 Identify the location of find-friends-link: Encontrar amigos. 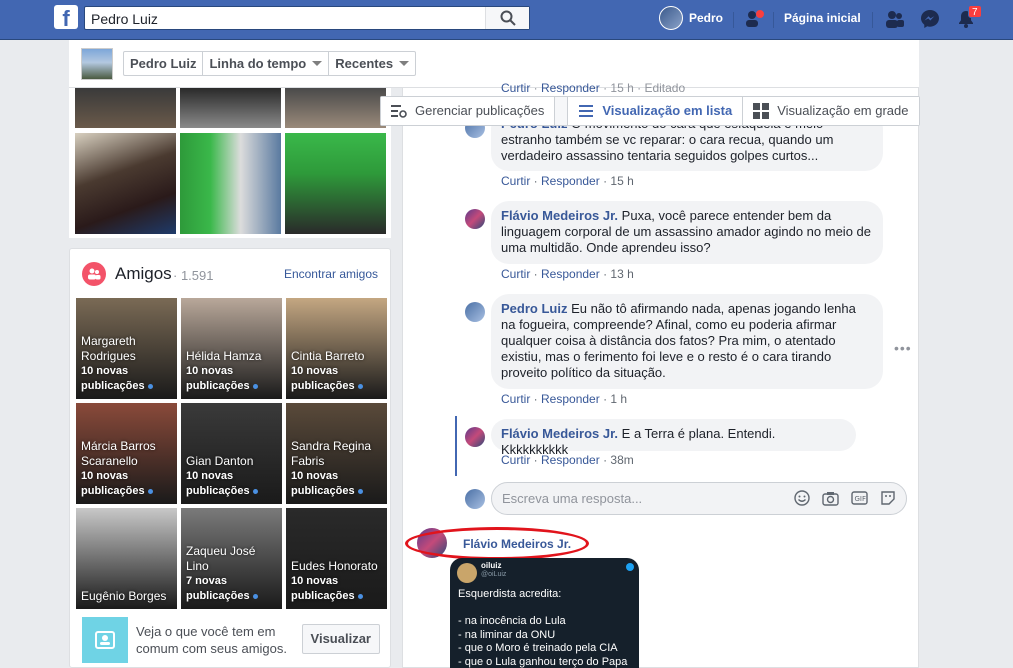
(331, 274).